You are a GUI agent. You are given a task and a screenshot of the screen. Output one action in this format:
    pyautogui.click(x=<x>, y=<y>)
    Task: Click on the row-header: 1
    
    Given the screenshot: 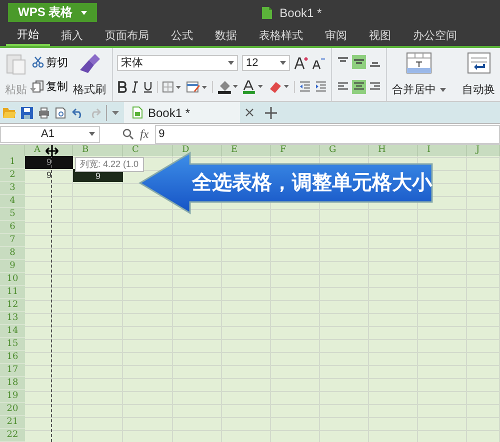 What is the action you would take?
    pyautogui.click(x=12, y=162)
    